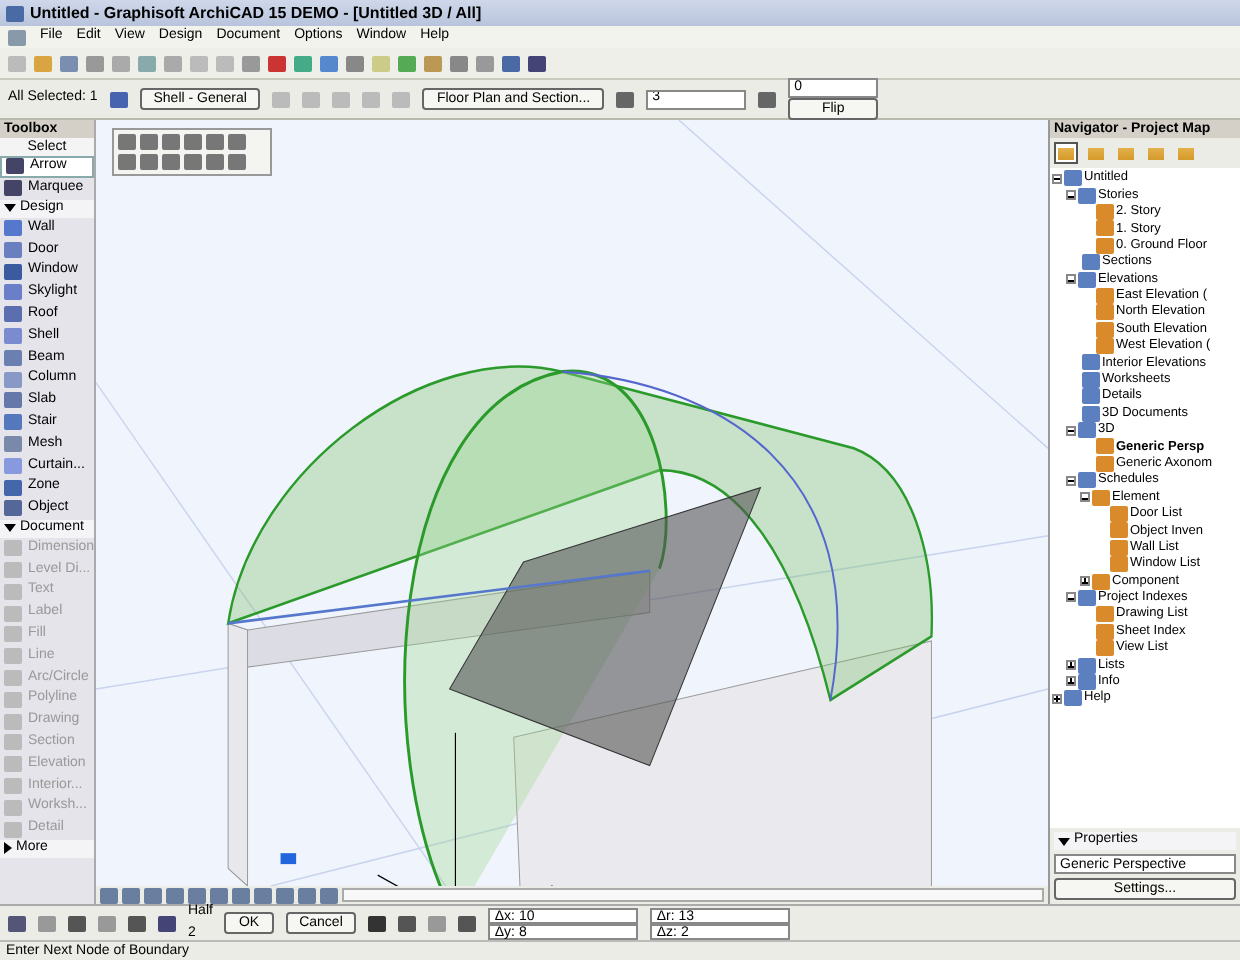  I want to click on scroll-bar, so click(693, 895).